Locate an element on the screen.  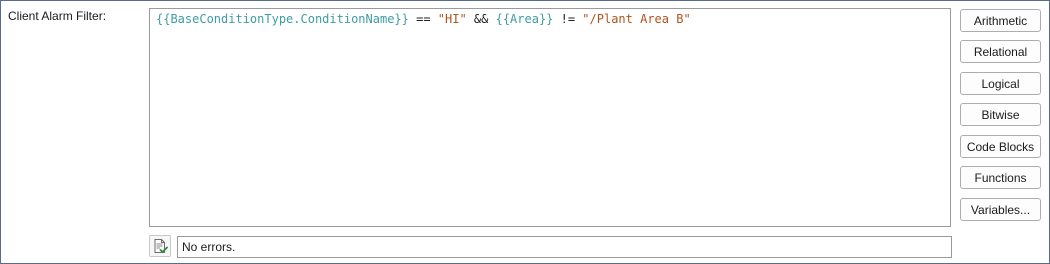
expression-token: {{Area}} is located at coordinates (524, 19).